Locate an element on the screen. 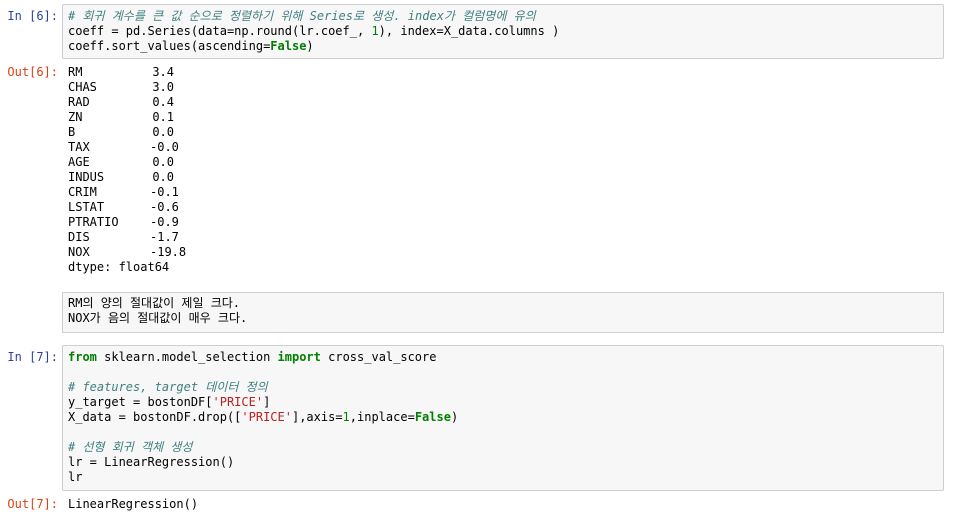 The width and height of the screenshot is (955, 514). series-value: -1.7 is located at coordinates (164, 237).